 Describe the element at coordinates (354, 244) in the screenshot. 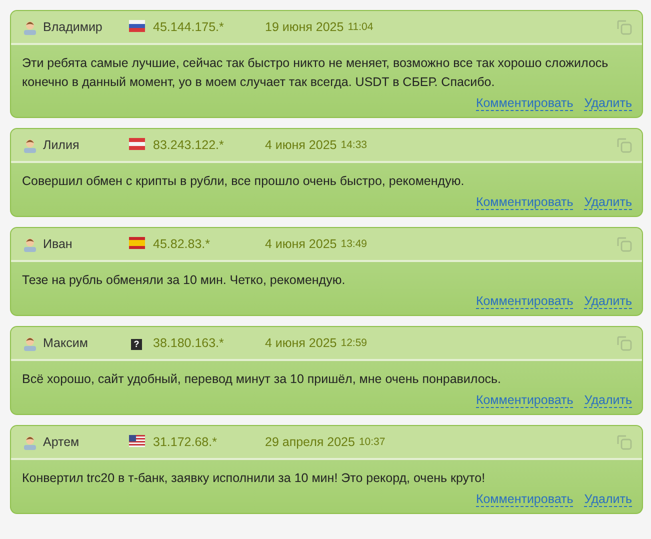

I see `review-time: 13:49` at that location.